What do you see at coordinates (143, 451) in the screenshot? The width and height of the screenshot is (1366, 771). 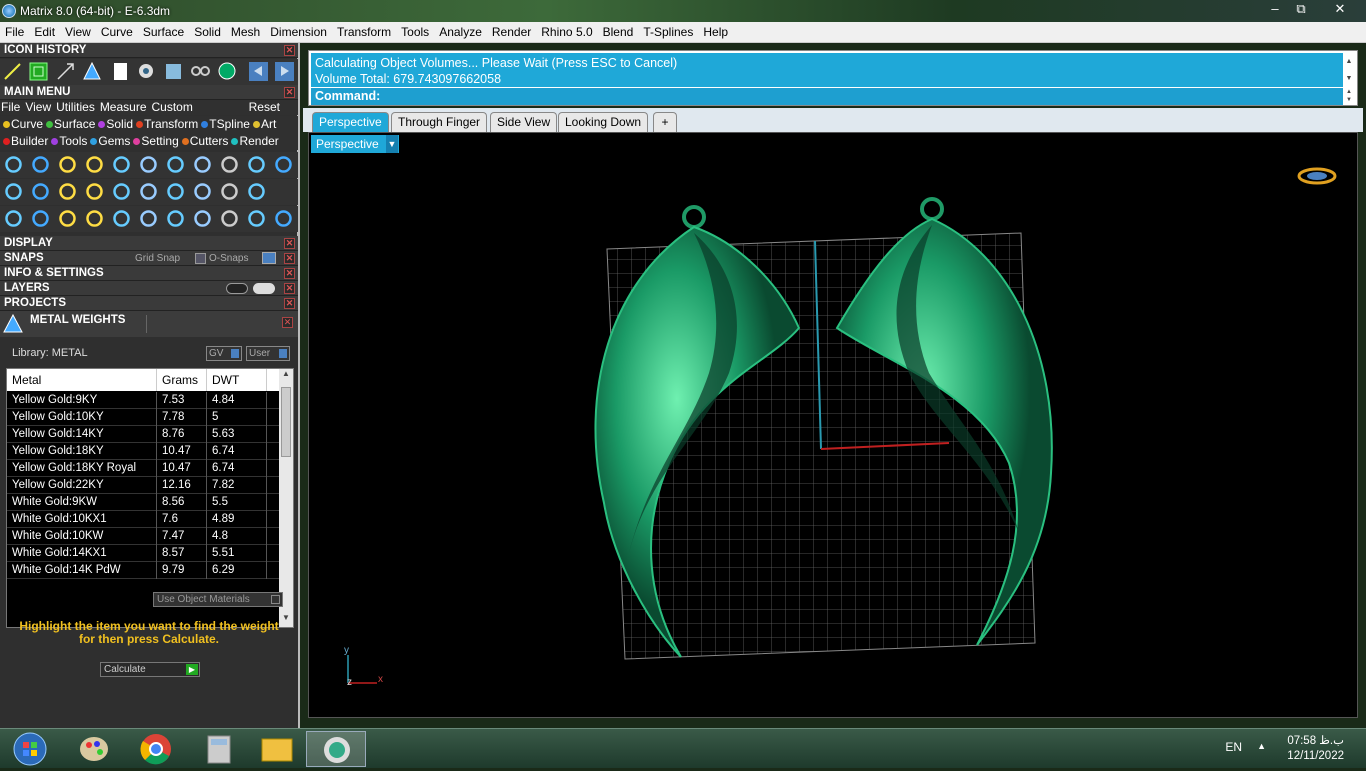 I see `table-row: Yellow Gold:18KY 10.47 6.74` at bounding box center [143, 451].